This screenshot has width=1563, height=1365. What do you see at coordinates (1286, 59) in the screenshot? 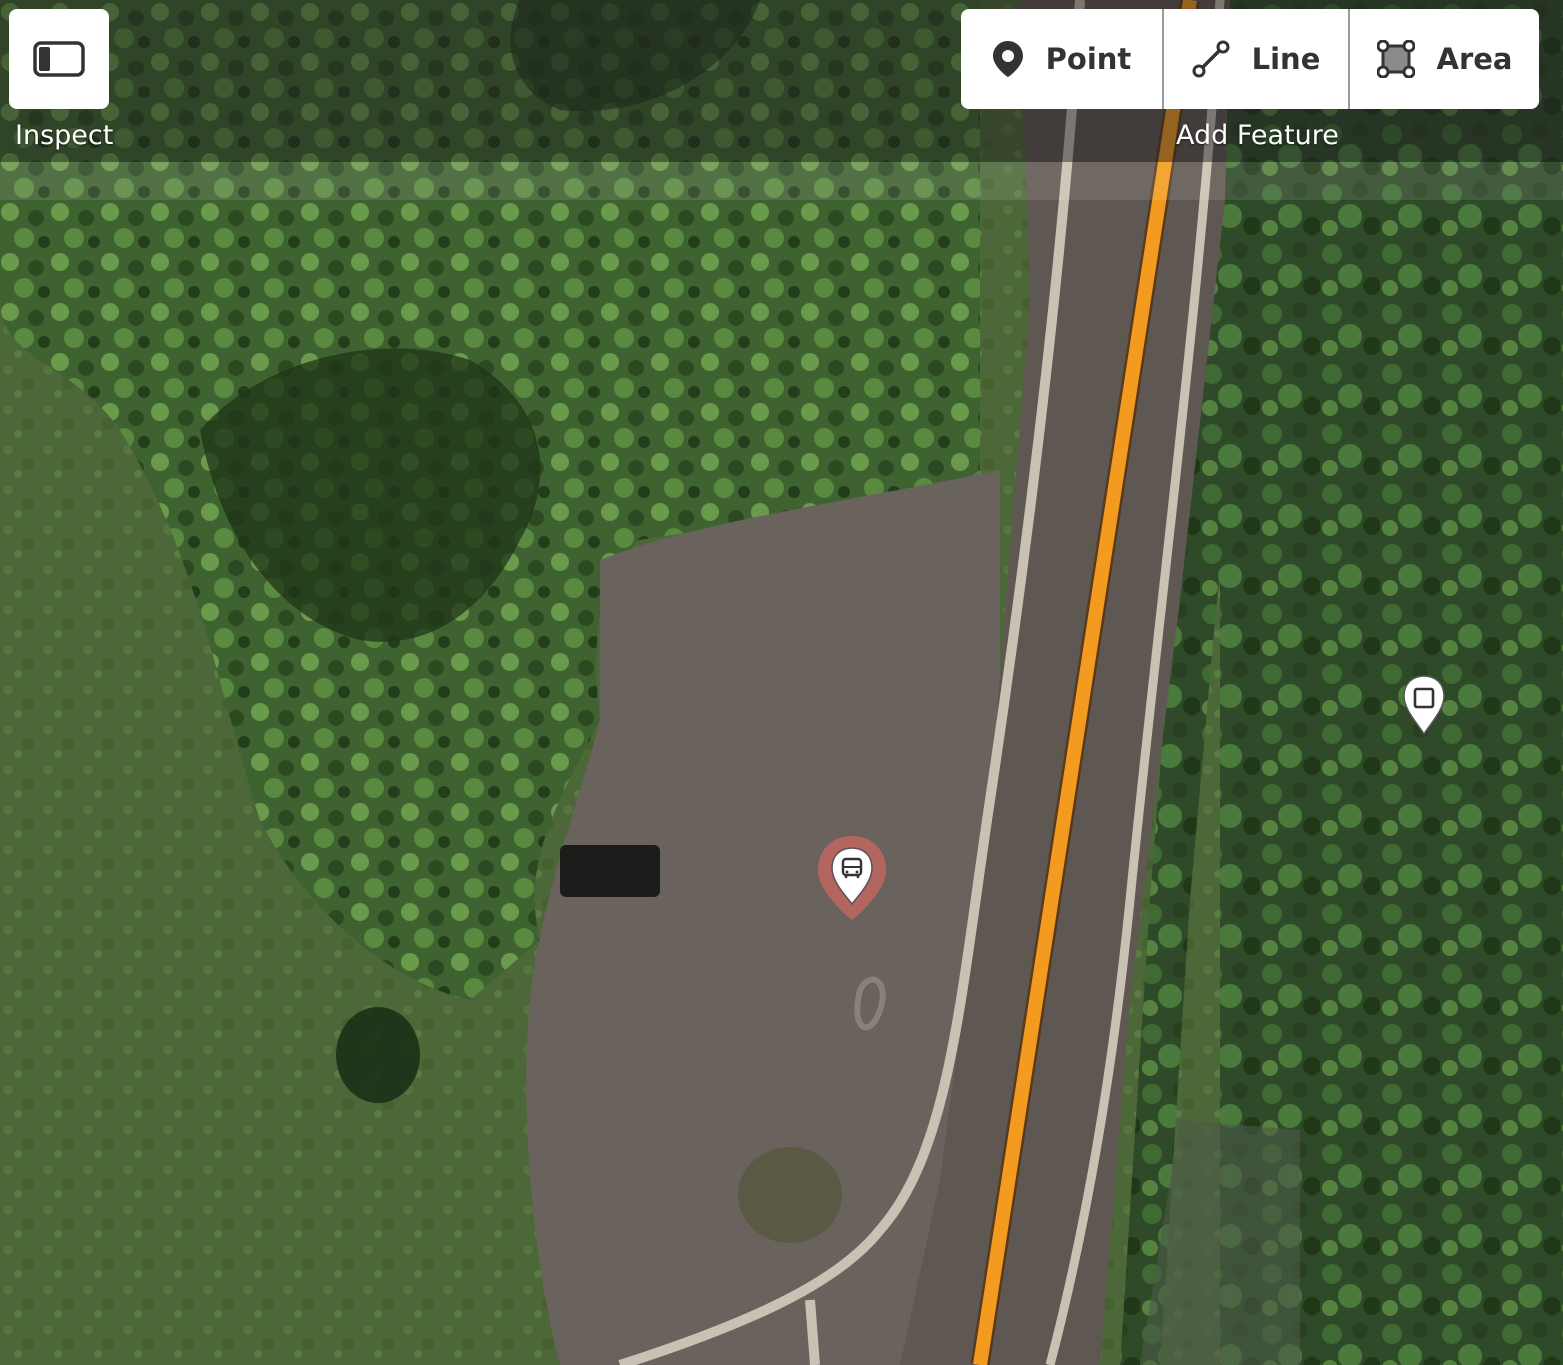
I see `add-line-label: Line` at bounding box center [1286, 59].